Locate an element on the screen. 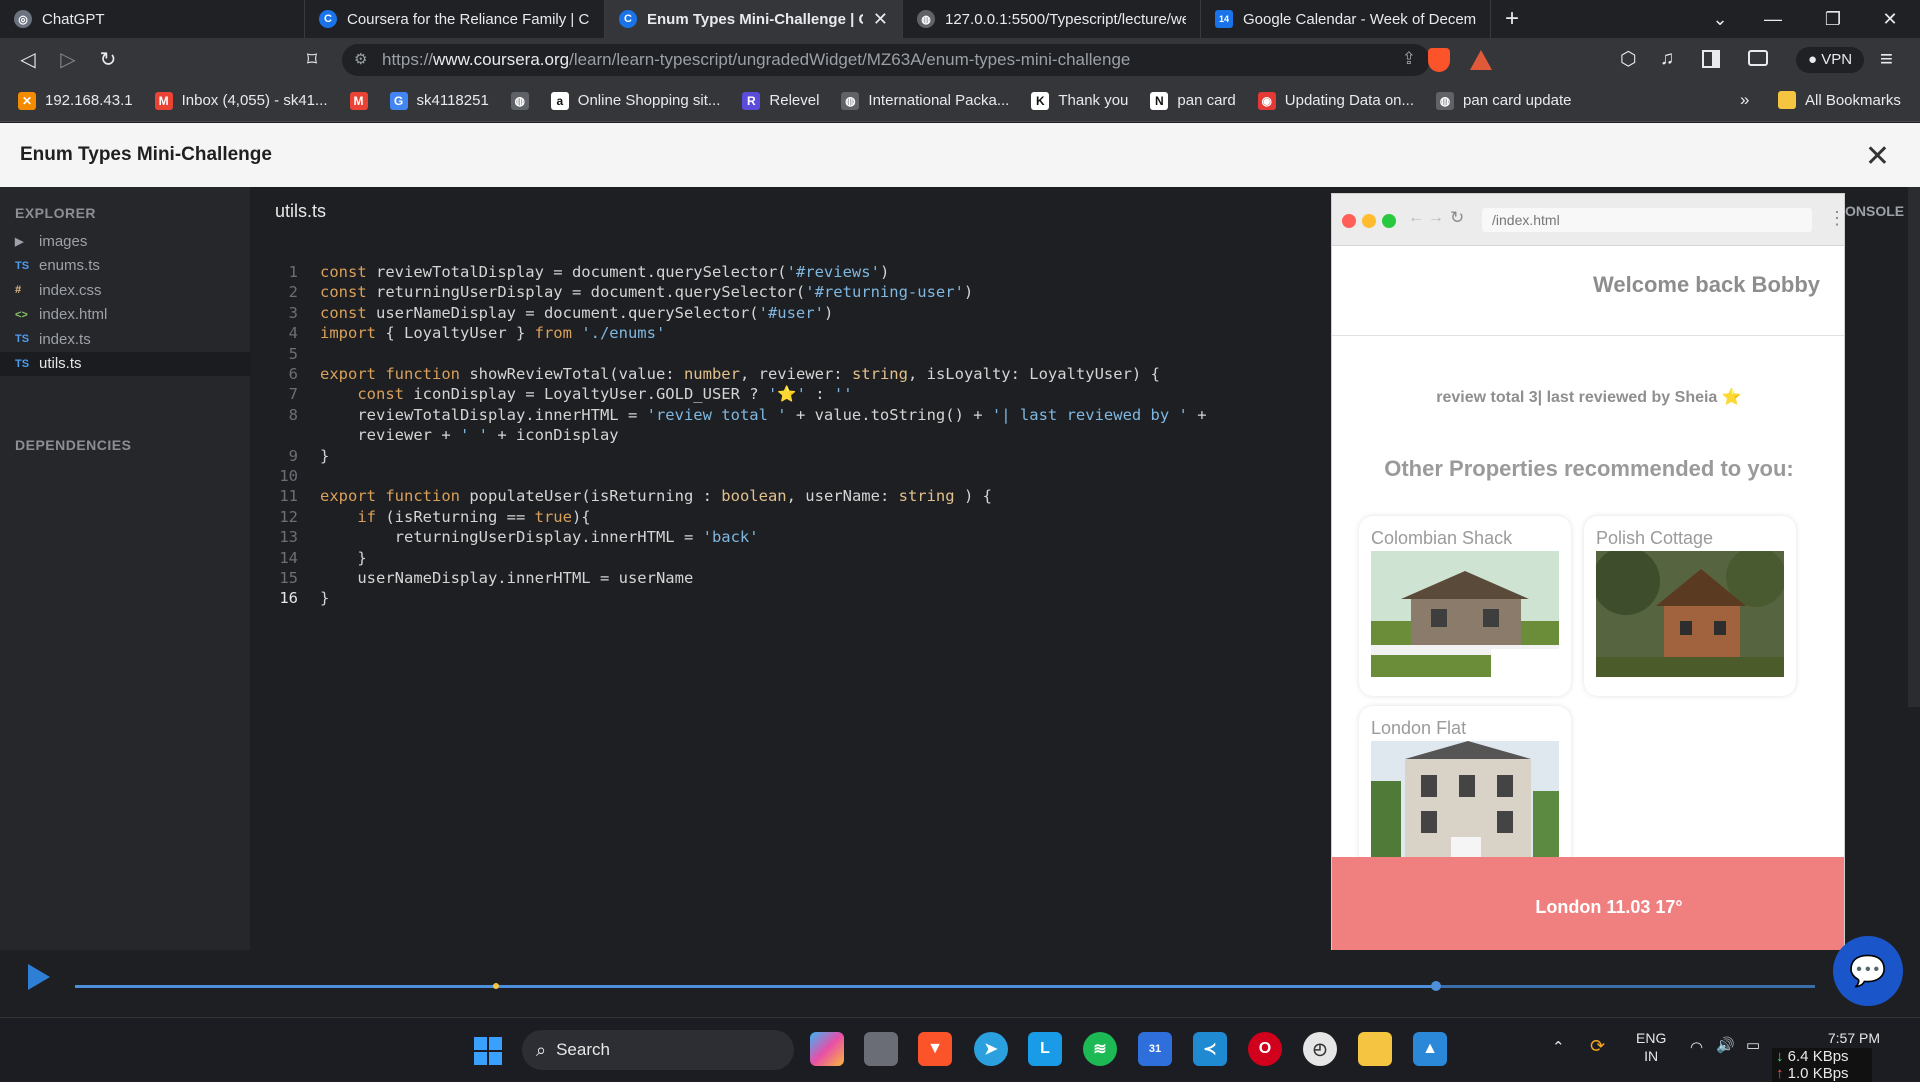 This screenshot has width=1920, height=1082. forward-arrow-icon: → is located at coordinates (1436, 218).